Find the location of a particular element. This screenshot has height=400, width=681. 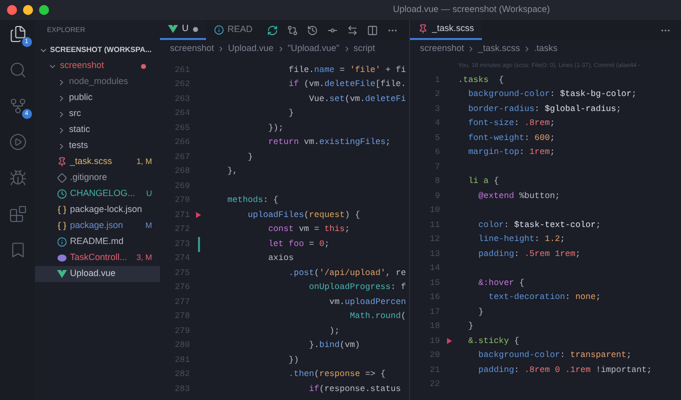

code-line: let foo = 0; is located at coordinates (298, 244).